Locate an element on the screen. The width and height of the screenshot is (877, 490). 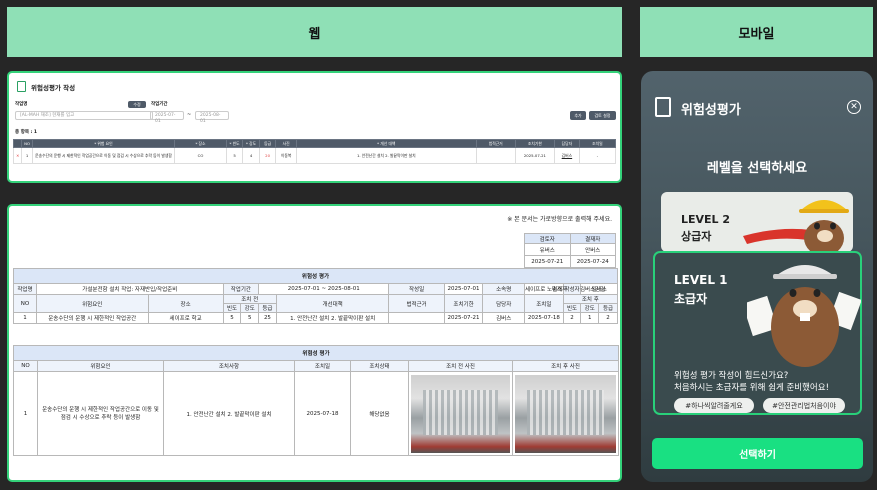
edit-button: 수정 is located at coordinates (137, 104).